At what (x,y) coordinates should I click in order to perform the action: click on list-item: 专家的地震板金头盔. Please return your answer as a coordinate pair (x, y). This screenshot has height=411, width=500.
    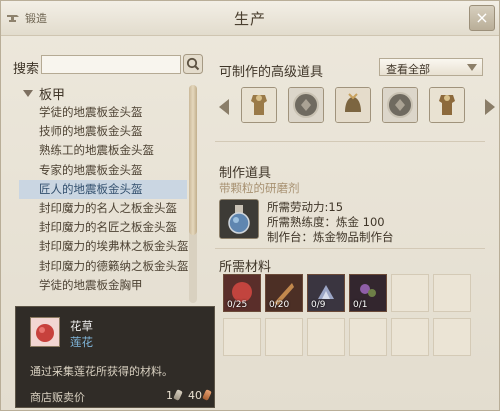
    Looking at the image, I should click on (103, 170).